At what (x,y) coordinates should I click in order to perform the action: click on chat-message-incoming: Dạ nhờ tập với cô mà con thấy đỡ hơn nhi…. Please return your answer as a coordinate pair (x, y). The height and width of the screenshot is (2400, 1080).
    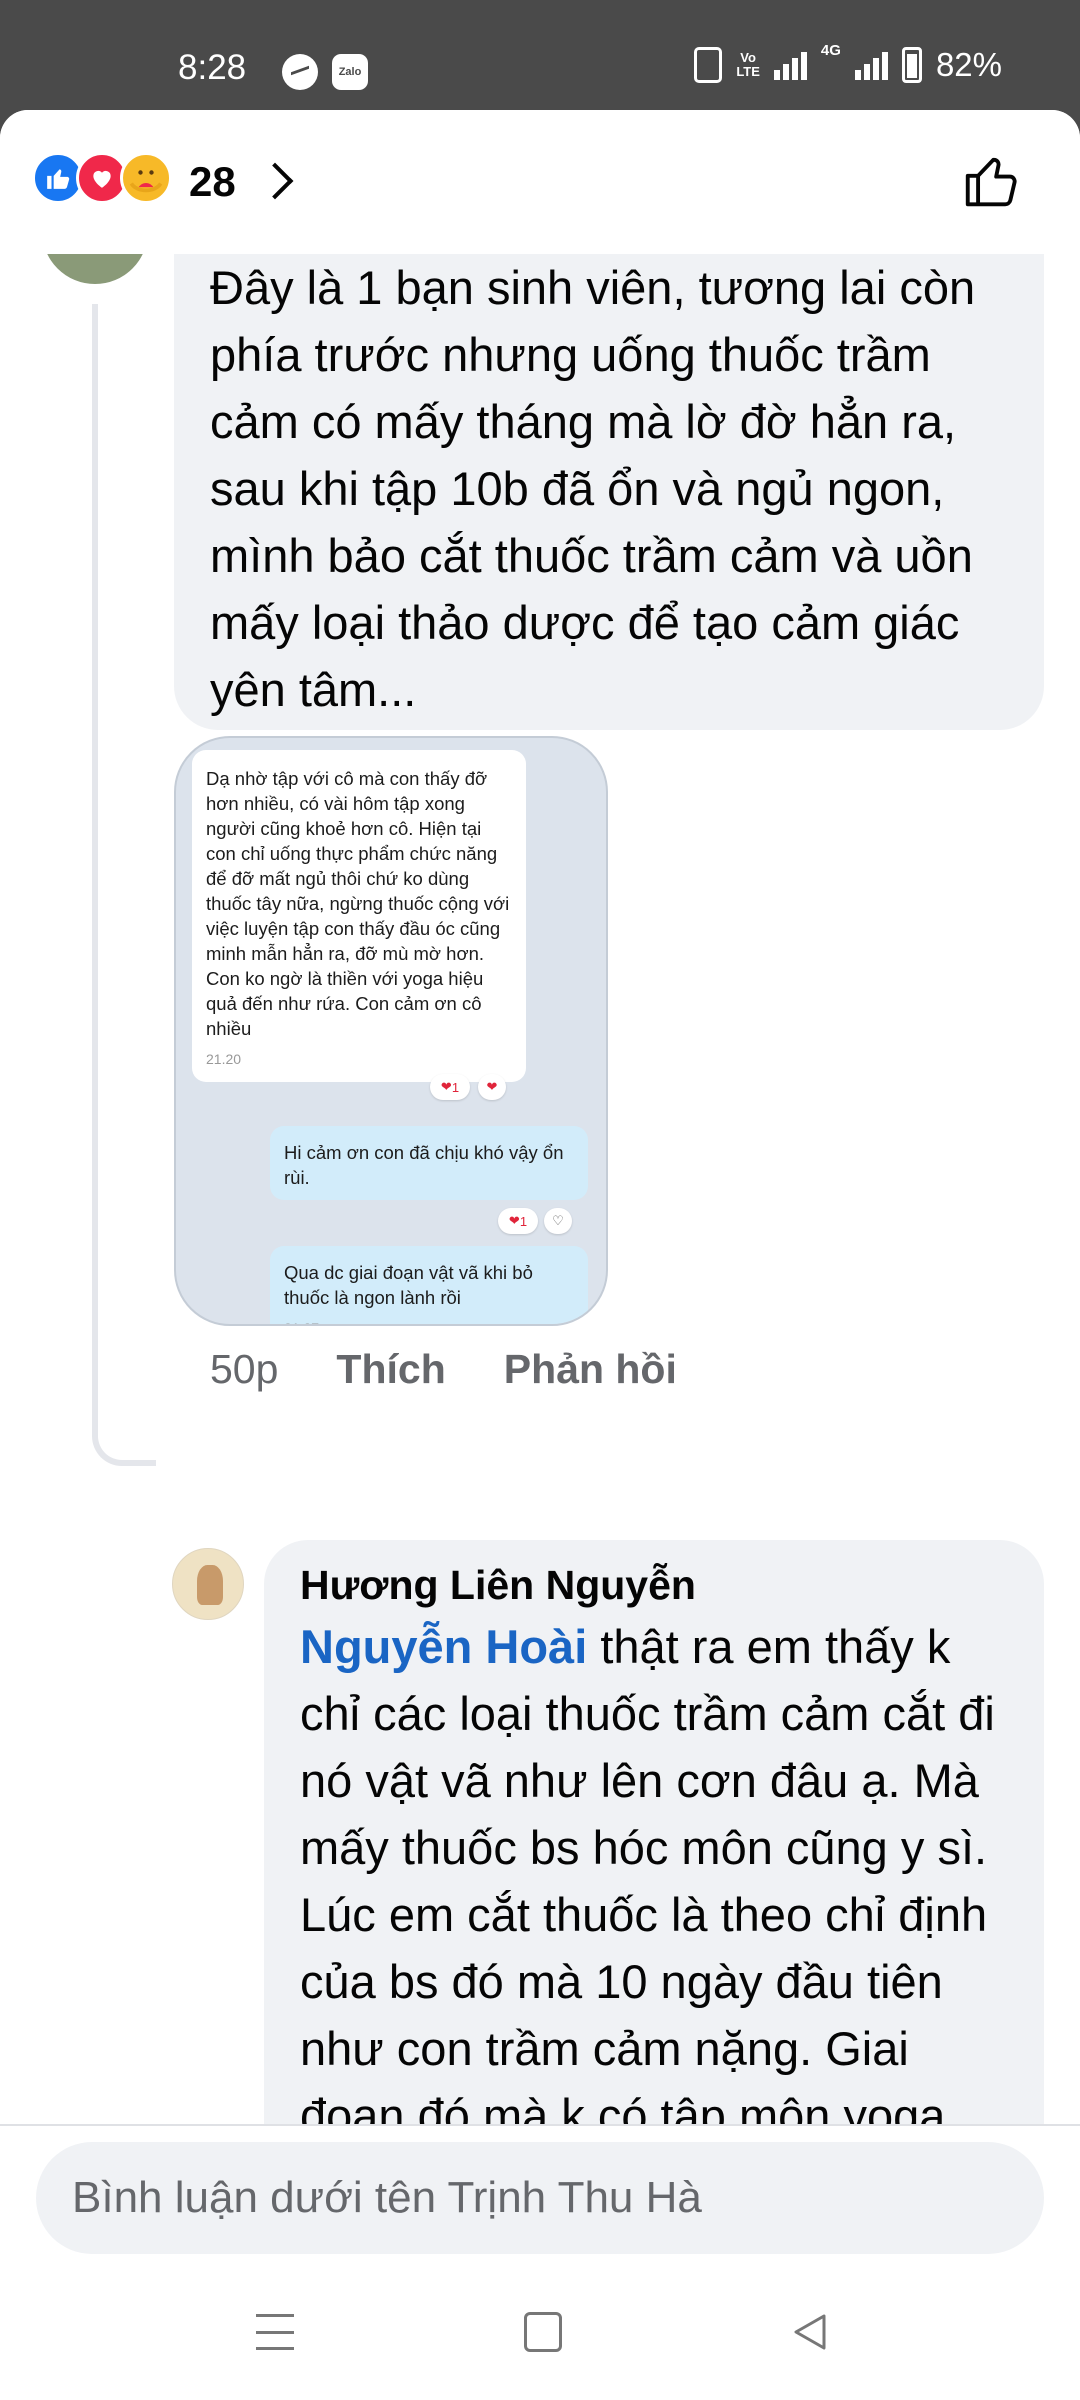
    Looking at the image, I should click on (359, 916).